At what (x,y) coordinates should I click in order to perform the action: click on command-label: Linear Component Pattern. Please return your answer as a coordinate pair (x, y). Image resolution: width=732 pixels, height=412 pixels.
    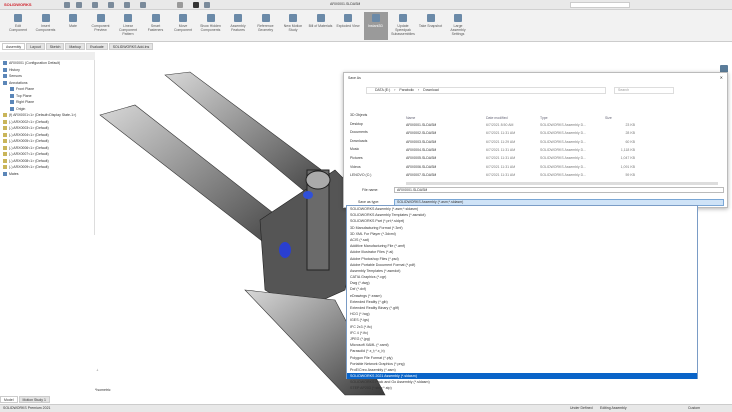
    Looking at the image, I should click on (128, 30).